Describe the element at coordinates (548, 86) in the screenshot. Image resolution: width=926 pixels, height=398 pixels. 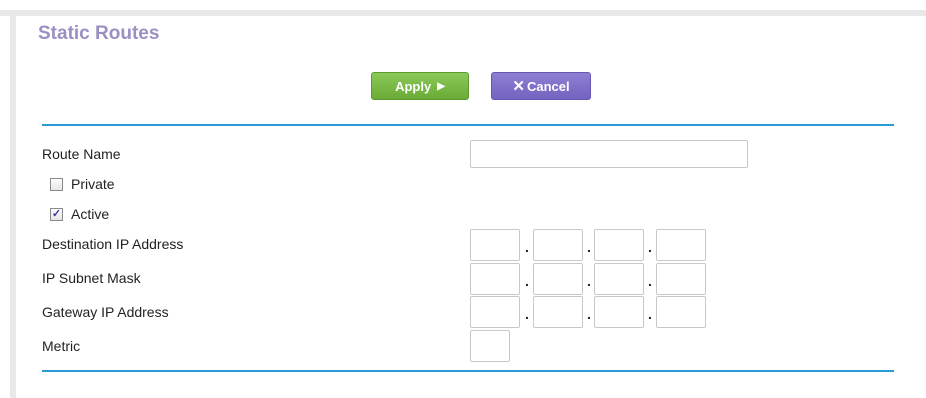
I see `cancel-label: Cancel` at that location.